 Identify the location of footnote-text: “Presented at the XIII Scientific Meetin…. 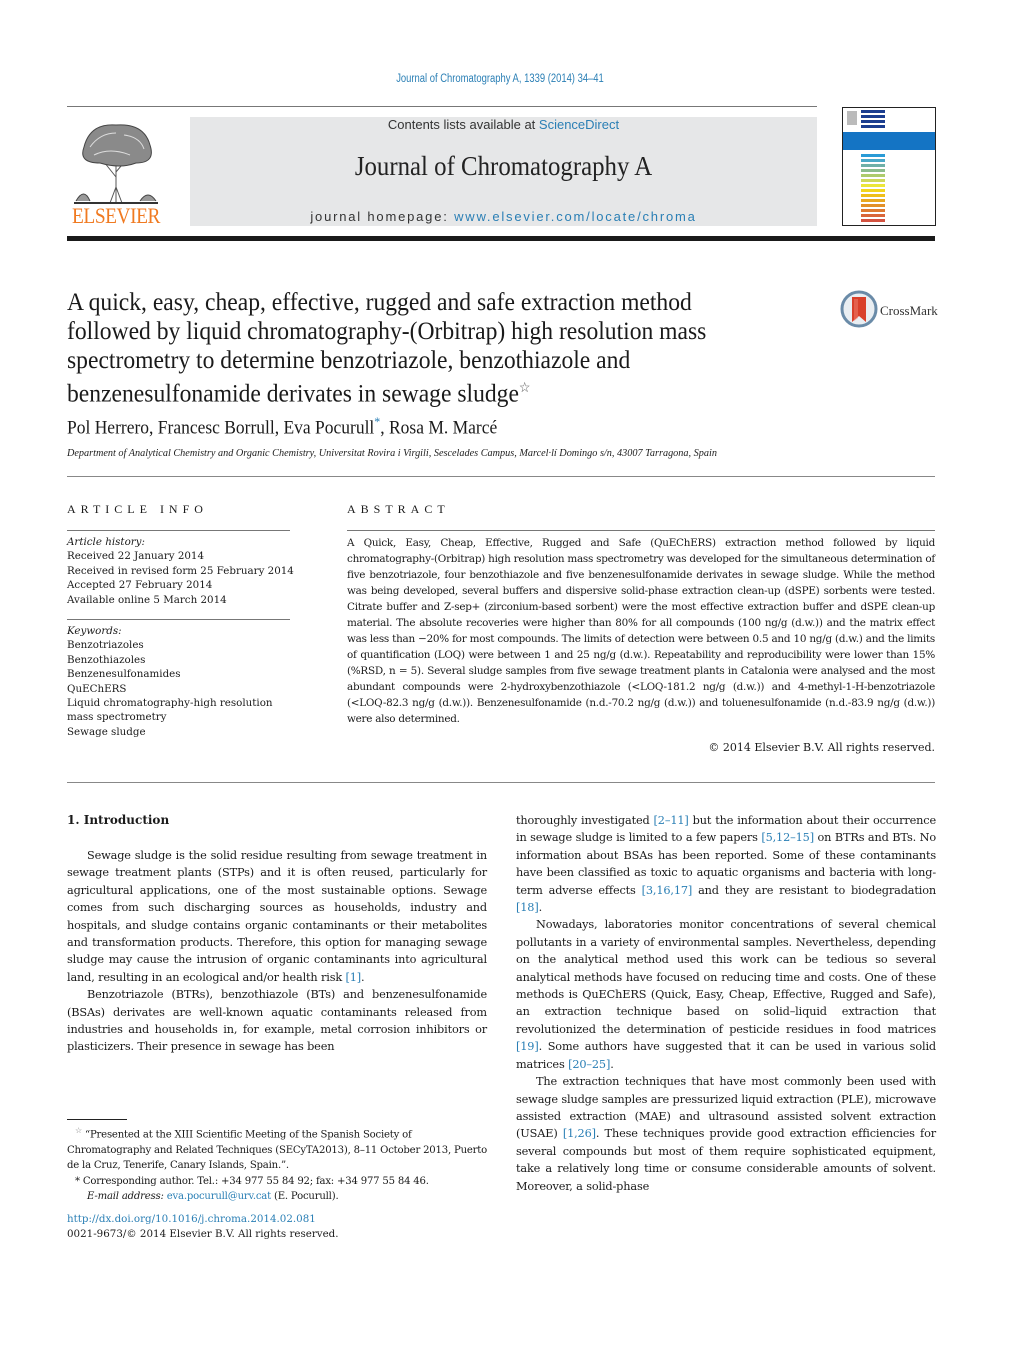
(277, 1150).